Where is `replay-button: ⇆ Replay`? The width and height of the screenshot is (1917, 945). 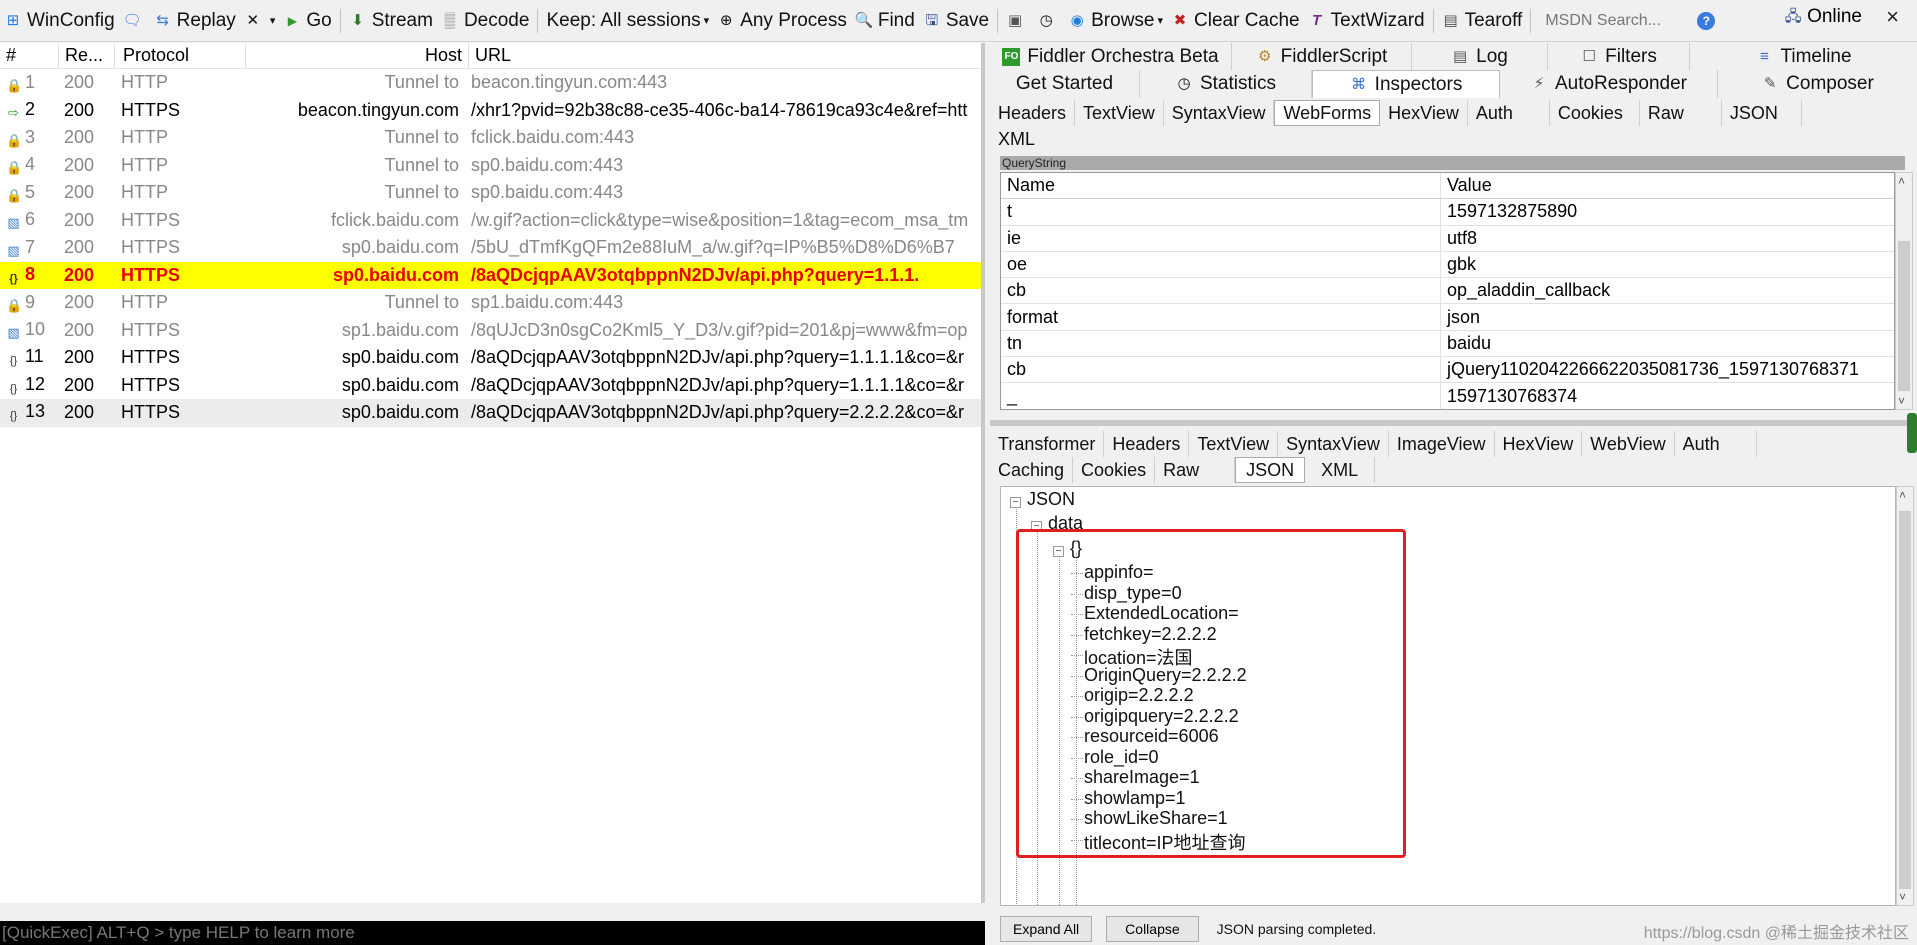 replay-button: ⇆ Replay is located at coordinates (195, 21).